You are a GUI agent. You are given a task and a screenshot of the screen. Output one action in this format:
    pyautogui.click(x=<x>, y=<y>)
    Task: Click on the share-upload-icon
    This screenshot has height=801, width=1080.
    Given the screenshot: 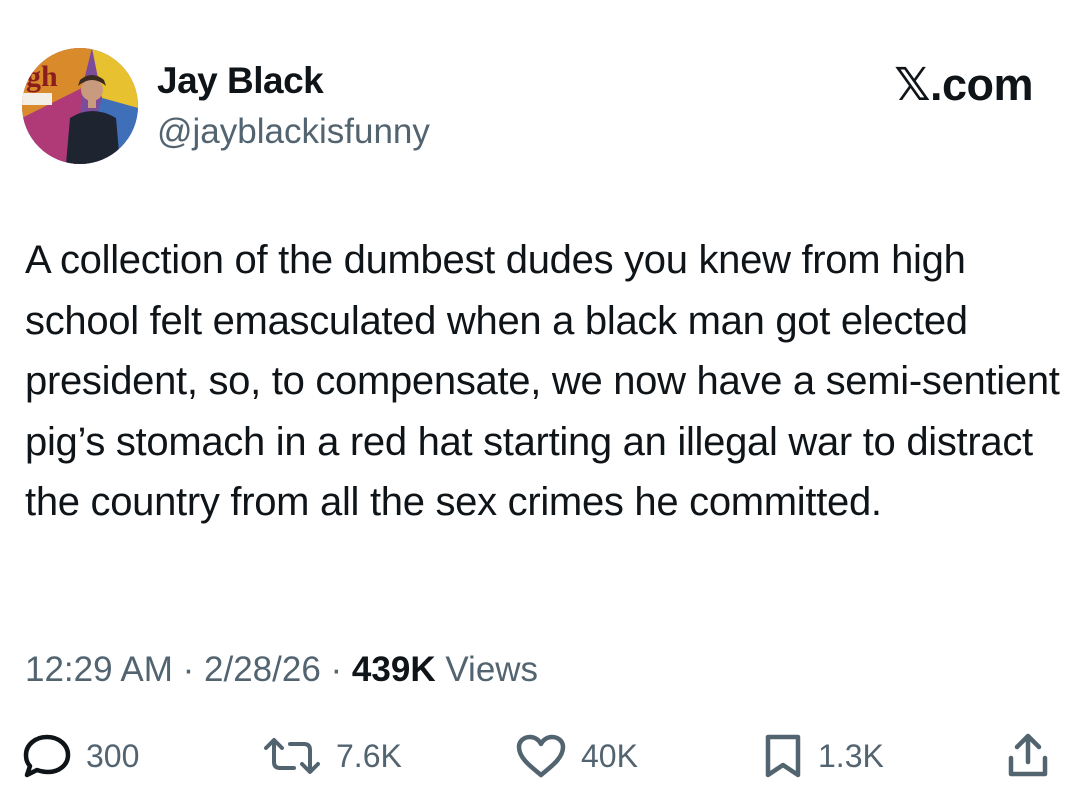 What is the action you would take?
    pyautogui.click(x=1028, y=755)
    